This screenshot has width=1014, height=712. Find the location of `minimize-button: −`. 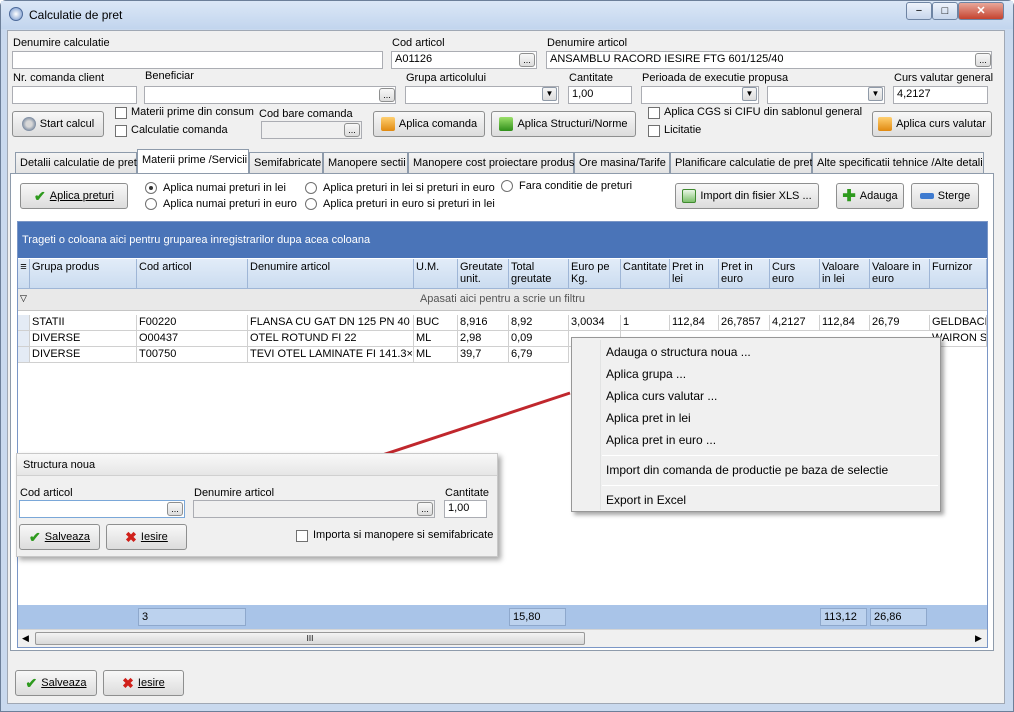

minimize-button: − is located at coordinates (919, 11).